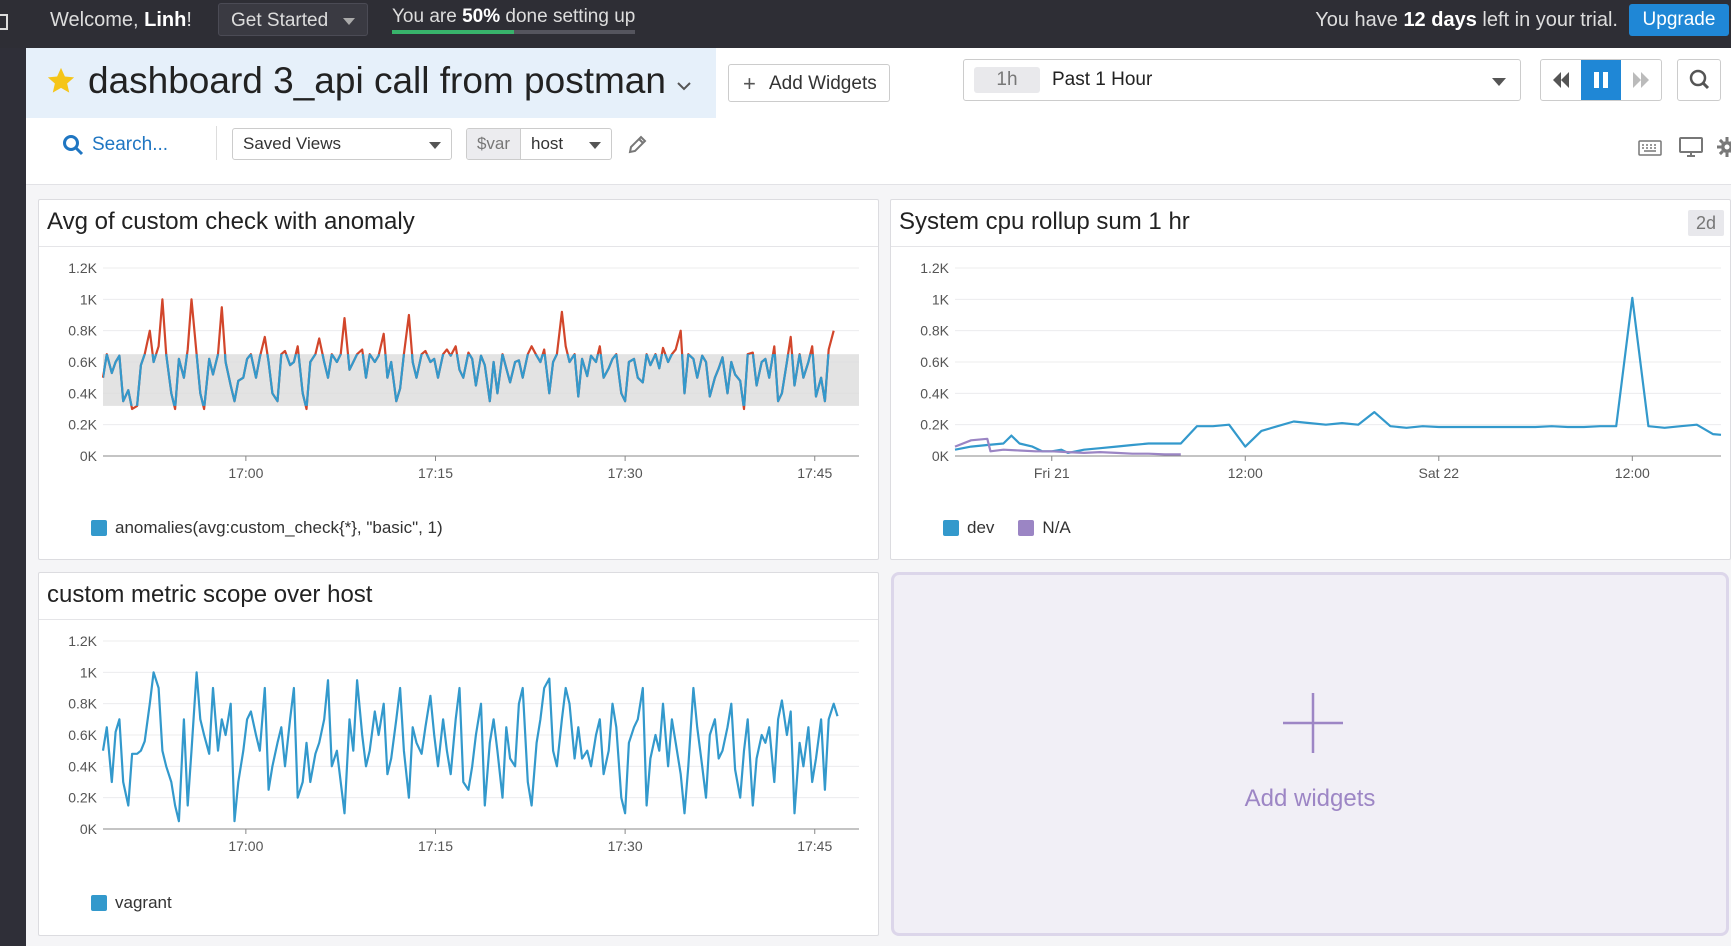 The width and height of the screenshot is (1731, 946). I want to click on template-variable-name: $var, so click(494, 144).